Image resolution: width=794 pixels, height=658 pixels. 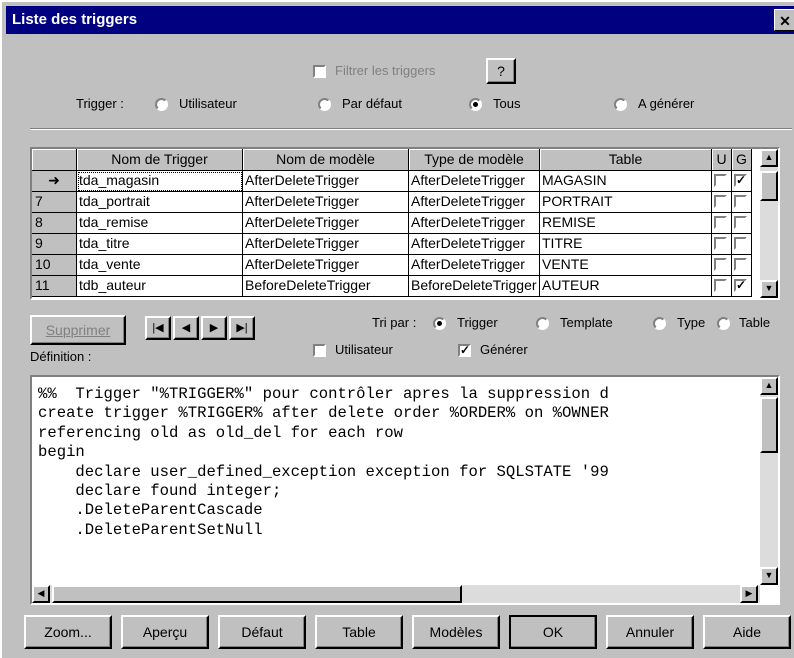 I want to click on radio-scope-tous, so click(x=475, y=104).